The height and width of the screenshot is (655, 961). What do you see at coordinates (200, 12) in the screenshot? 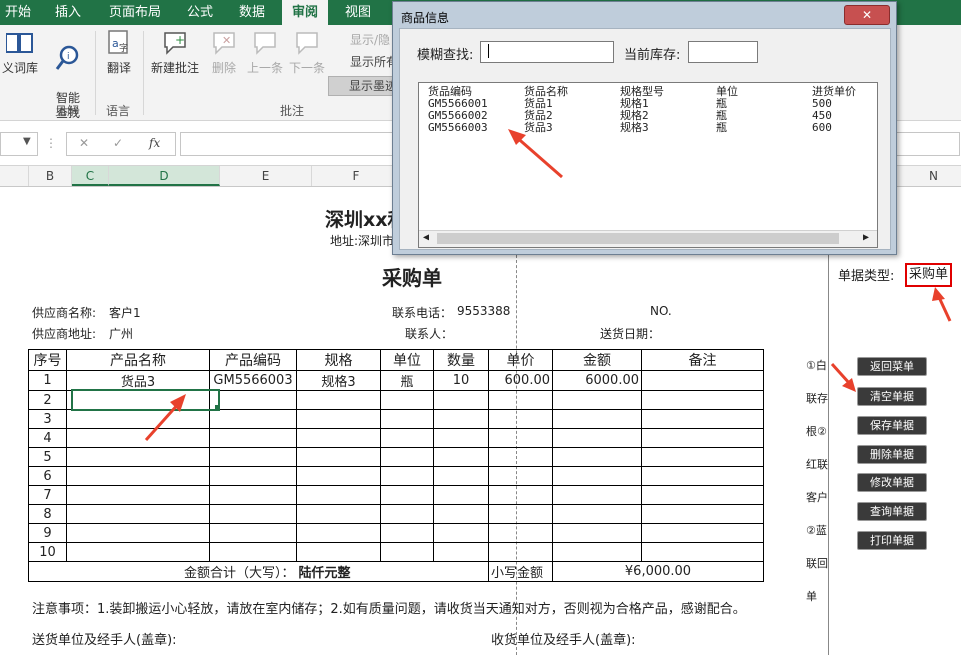
I see `tab-formulas: 公式` at bounding box center [200, 12].